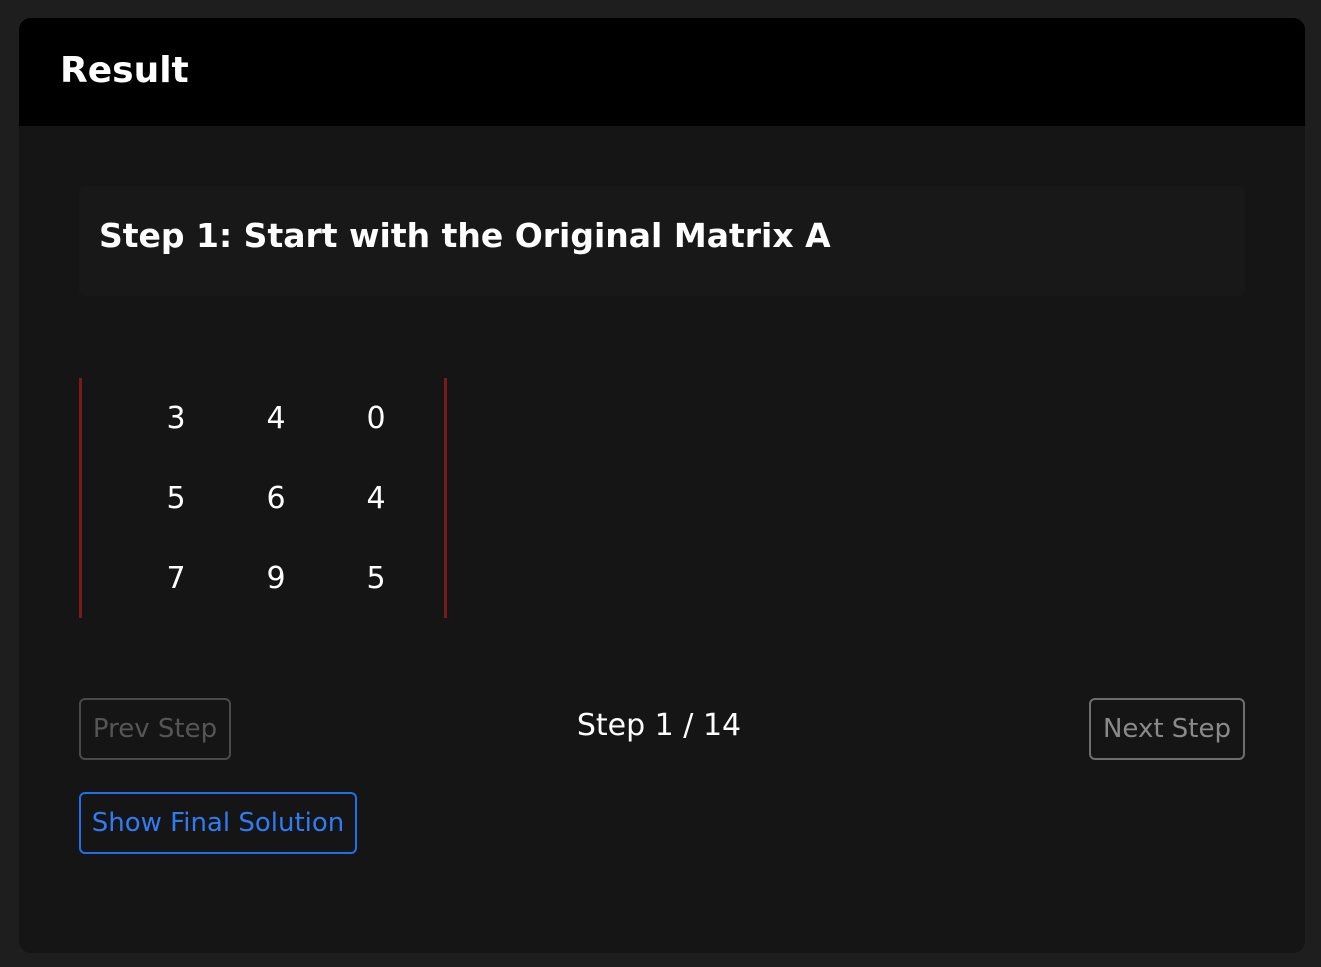 The height and width of the screenshot is (967, 1321). I want to click on matrix-cell: 6, so click(276, 498).